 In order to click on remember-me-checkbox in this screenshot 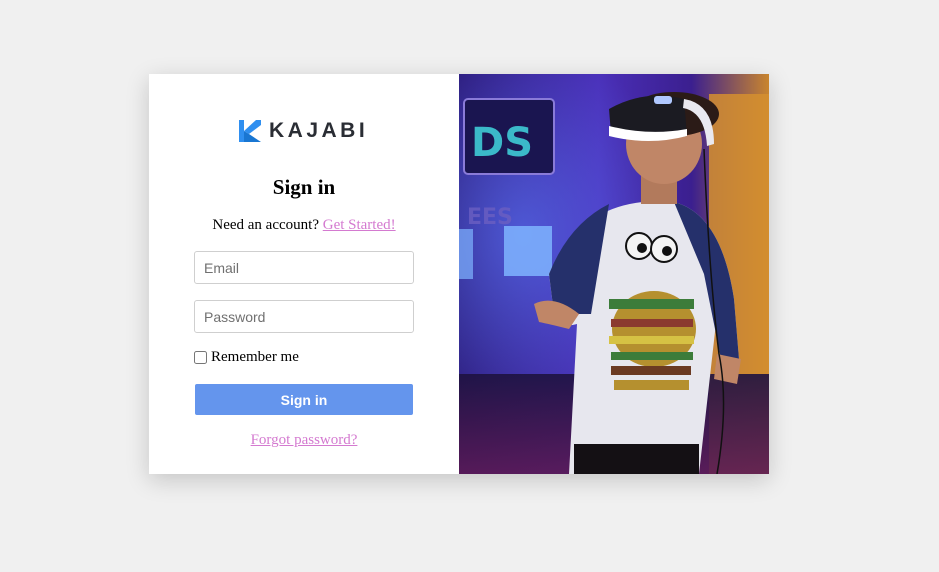, I will do `click(200, 357)`.